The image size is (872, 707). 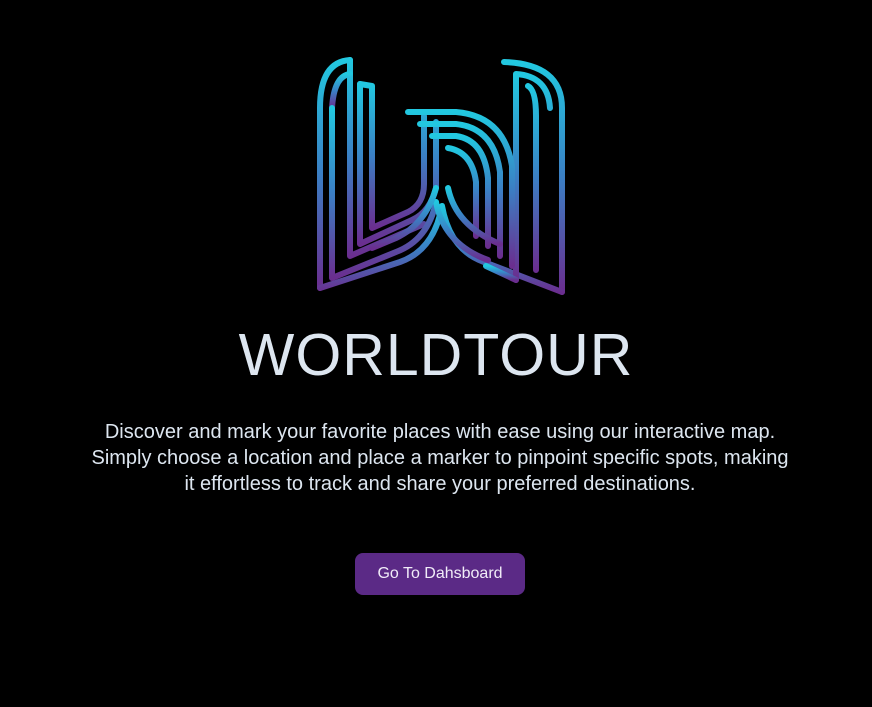 I want to click on go-to-dashboard-button: Go To Dahsboard, so click(x=440, y=574).